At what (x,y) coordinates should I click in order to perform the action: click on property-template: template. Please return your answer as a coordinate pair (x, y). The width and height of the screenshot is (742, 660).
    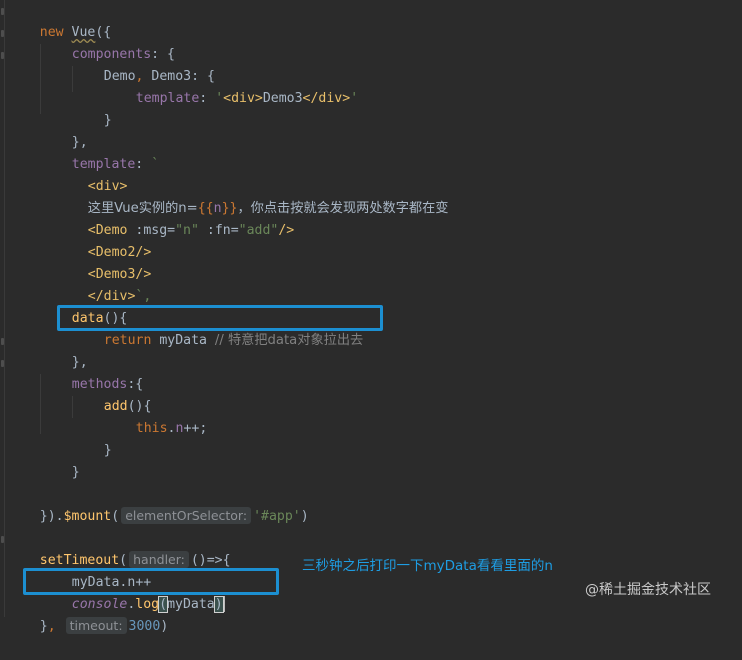
    Looking at the image, I should click on (167, 98).